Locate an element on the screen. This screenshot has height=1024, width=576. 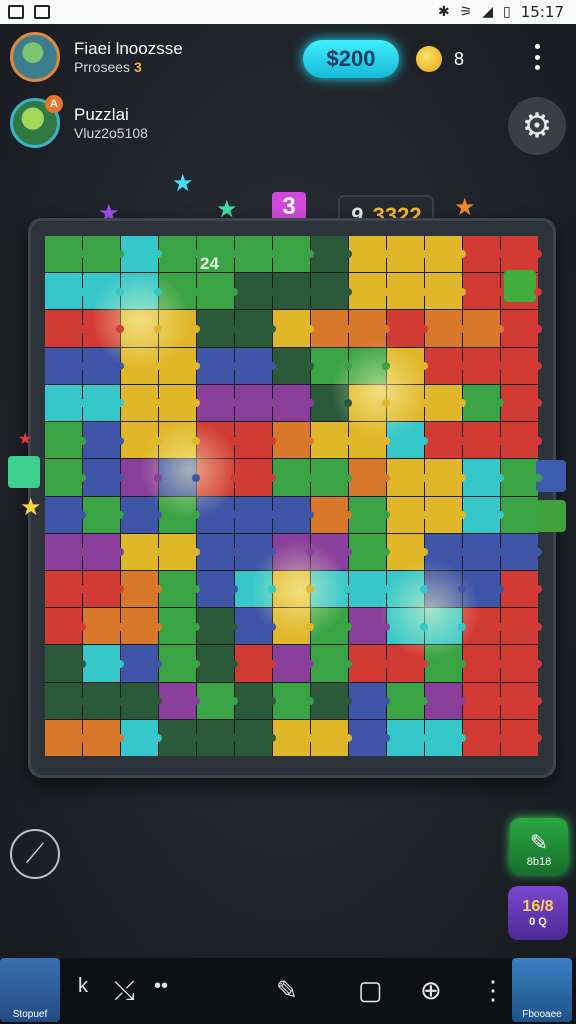
nav-profile-thumb: Stopuef is located at coordinates (30, 990).